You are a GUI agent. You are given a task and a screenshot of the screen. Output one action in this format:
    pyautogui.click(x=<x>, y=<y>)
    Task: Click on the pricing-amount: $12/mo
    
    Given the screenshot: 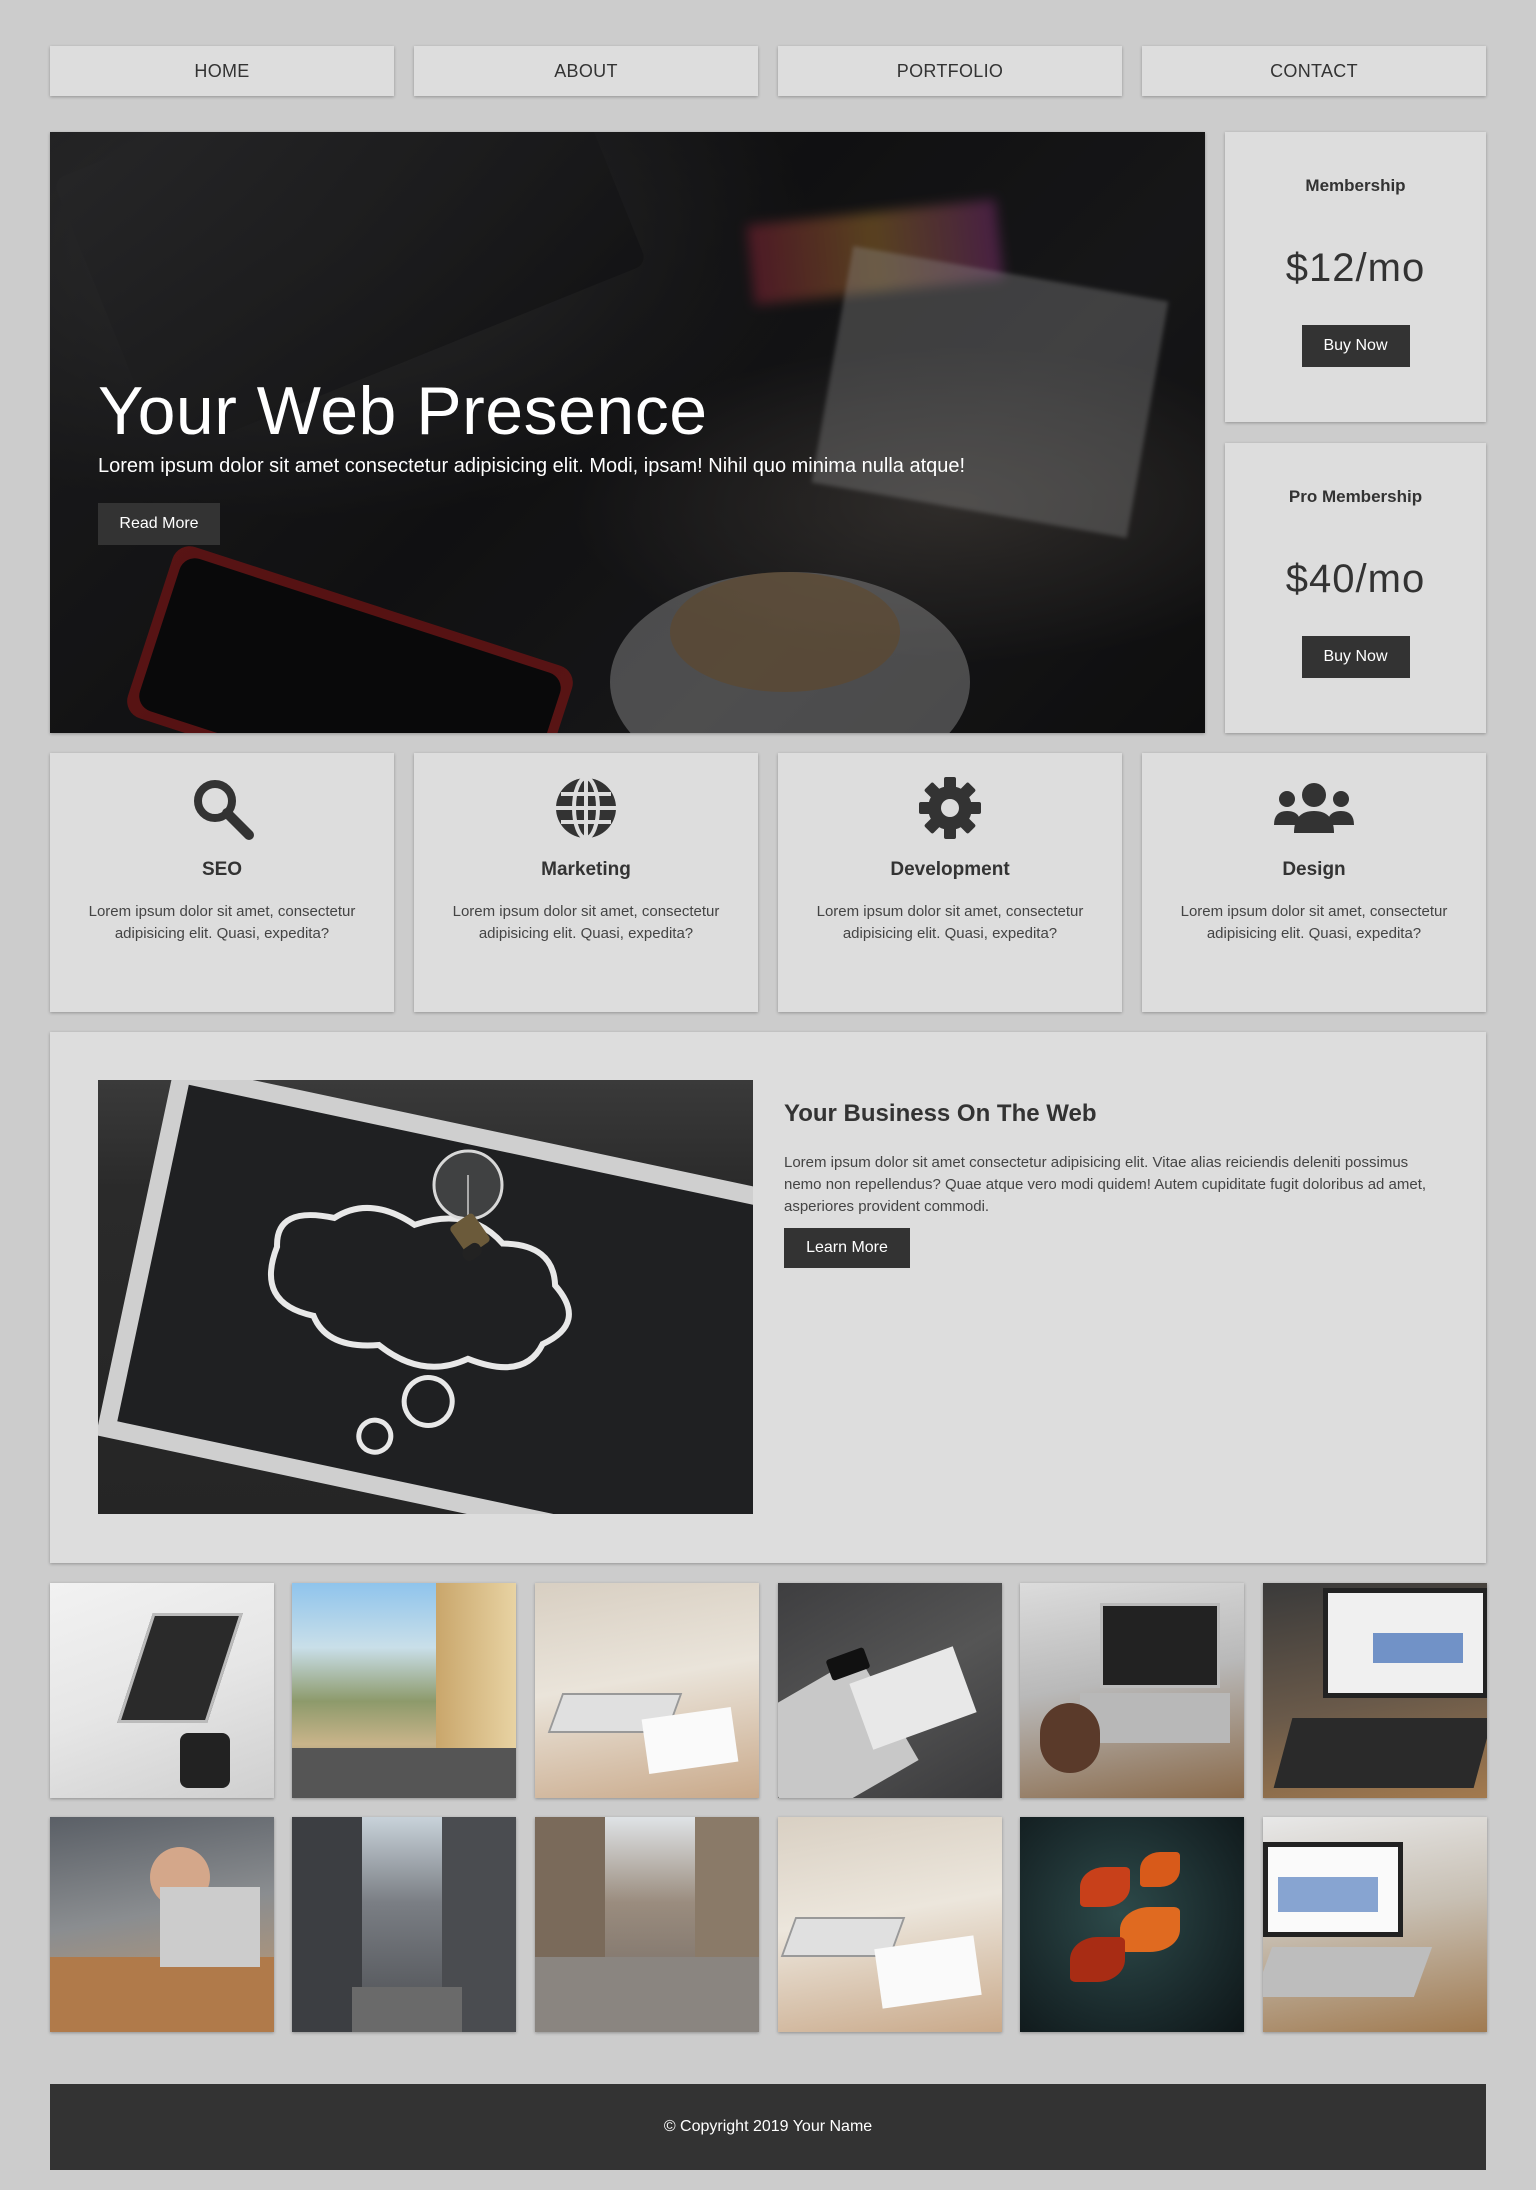 What is the action you would take?
    pyautogui.click(x=1355, y=268)
    